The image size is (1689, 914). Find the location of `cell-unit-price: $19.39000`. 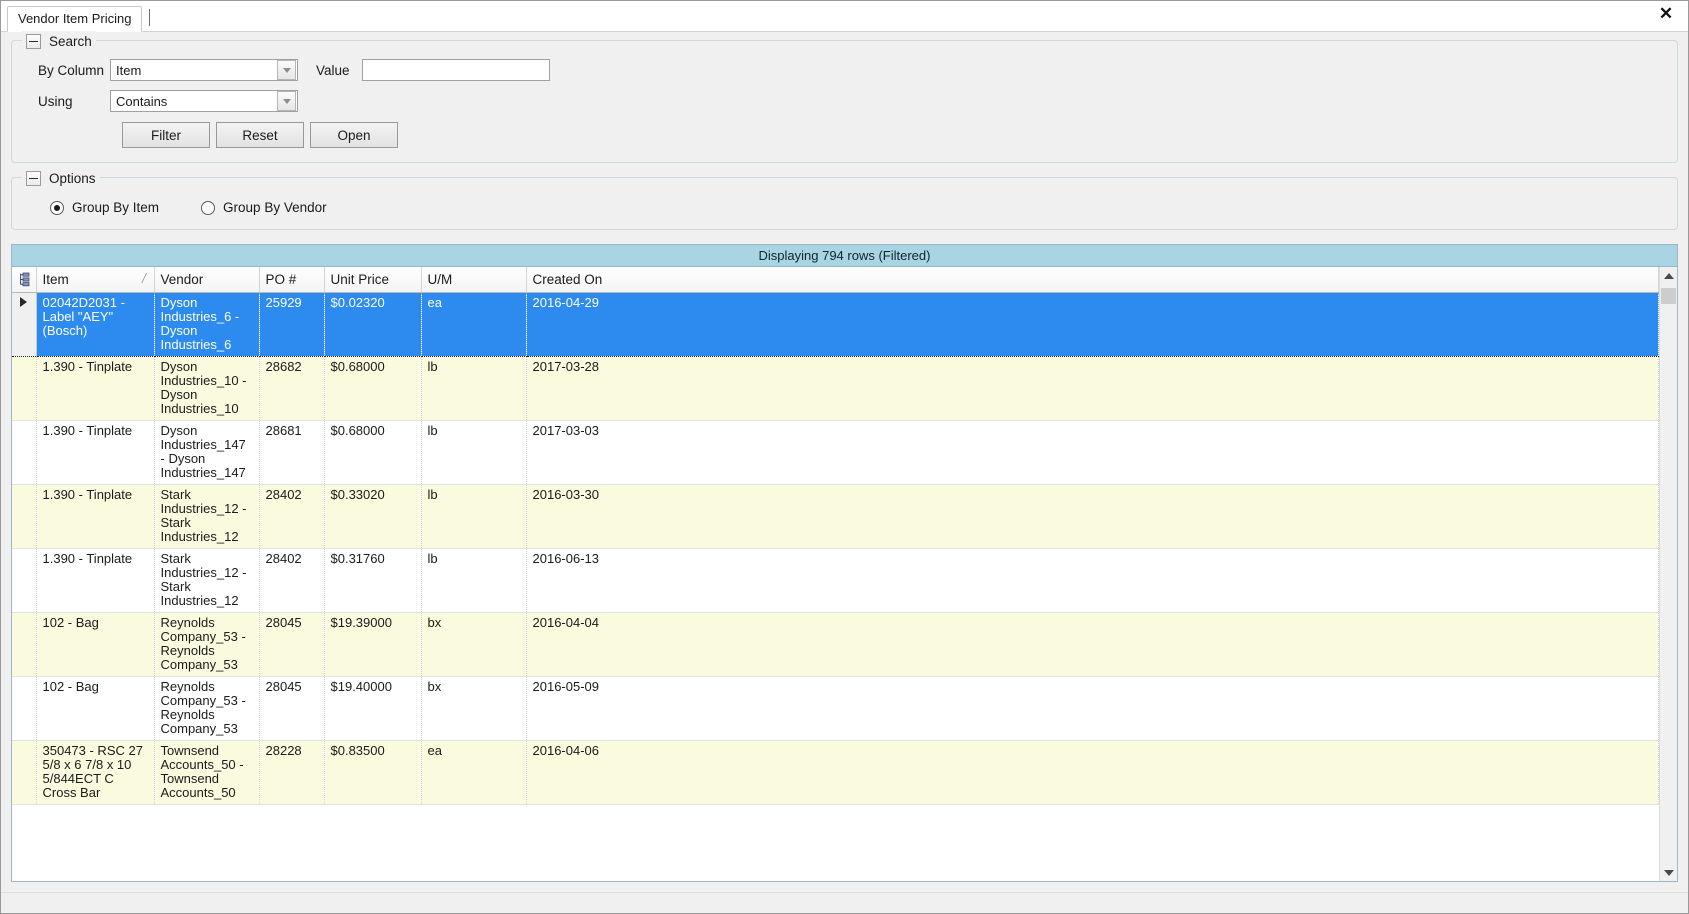

cell-unit-price: $19.39000 is located at coordinates (373, 644).